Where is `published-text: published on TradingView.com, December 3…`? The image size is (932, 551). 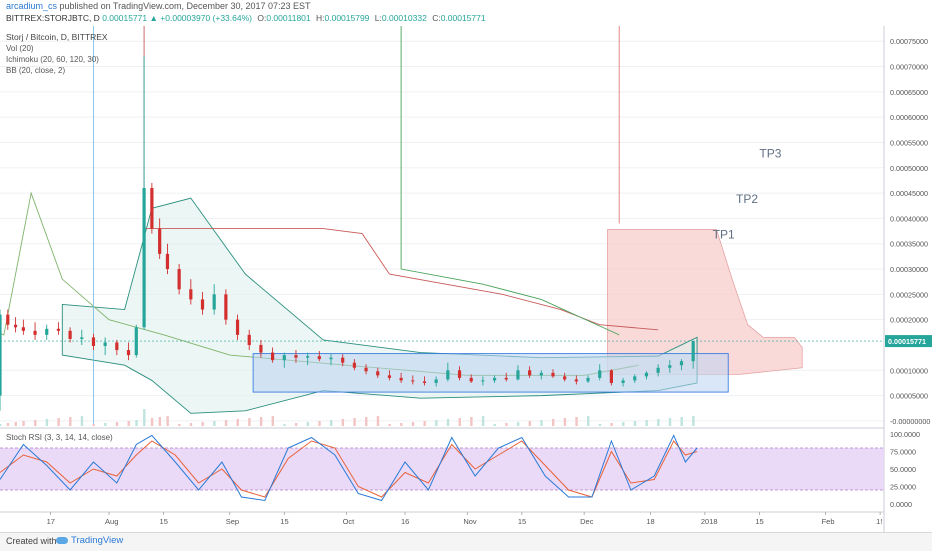
published-text: published on TradingView.com, December 3… is located at coordinates (185, 6).